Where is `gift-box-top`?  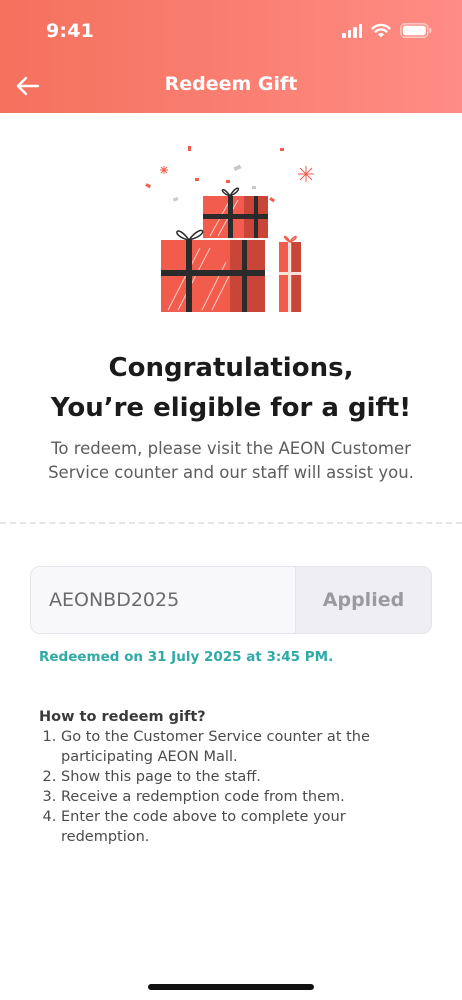 gift-box-top is located at coordinates (235, 212).